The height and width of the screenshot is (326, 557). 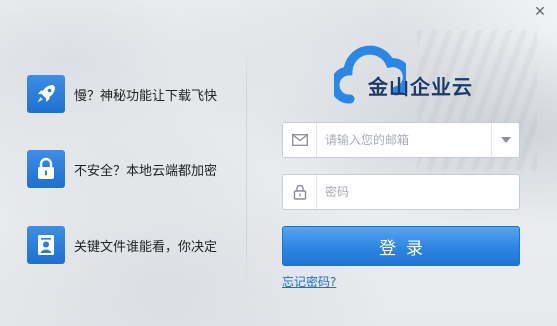 I want to click on feature-encryption: 不安全？本地云端都加密, so click(x=122, y=169).